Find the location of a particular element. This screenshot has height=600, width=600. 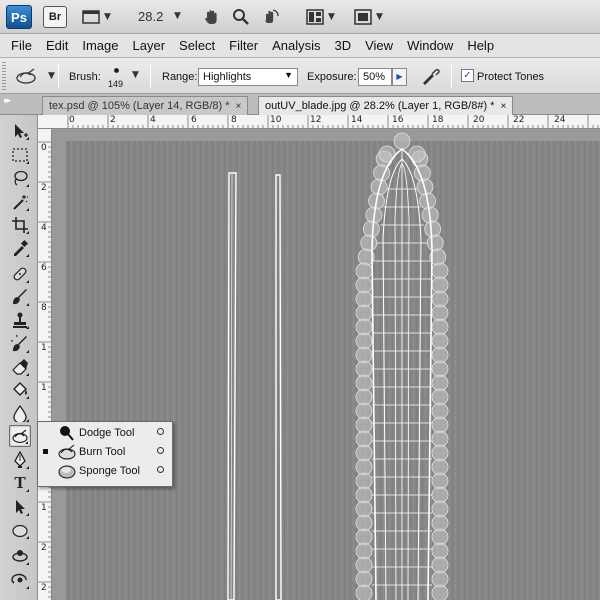

airbrush-button is located at coordinates (431, 77).